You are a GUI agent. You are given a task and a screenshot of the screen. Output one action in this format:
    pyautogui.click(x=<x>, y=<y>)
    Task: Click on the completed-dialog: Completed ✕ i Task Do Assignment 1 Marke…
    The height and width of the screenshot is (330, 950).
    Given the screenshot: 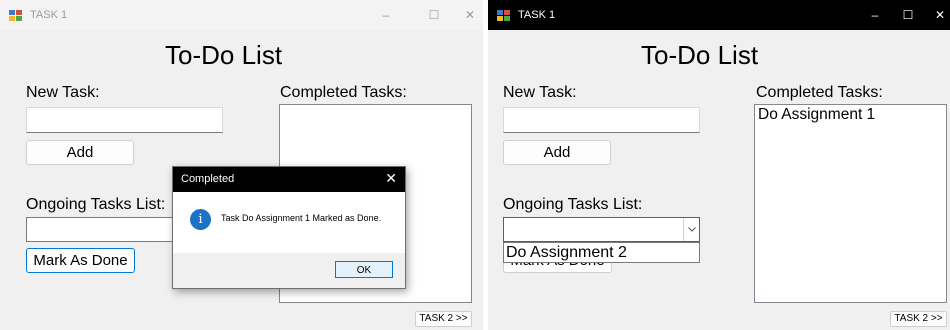 What is the action you would take?
    pyautogui.click(x=289, y=227)
    